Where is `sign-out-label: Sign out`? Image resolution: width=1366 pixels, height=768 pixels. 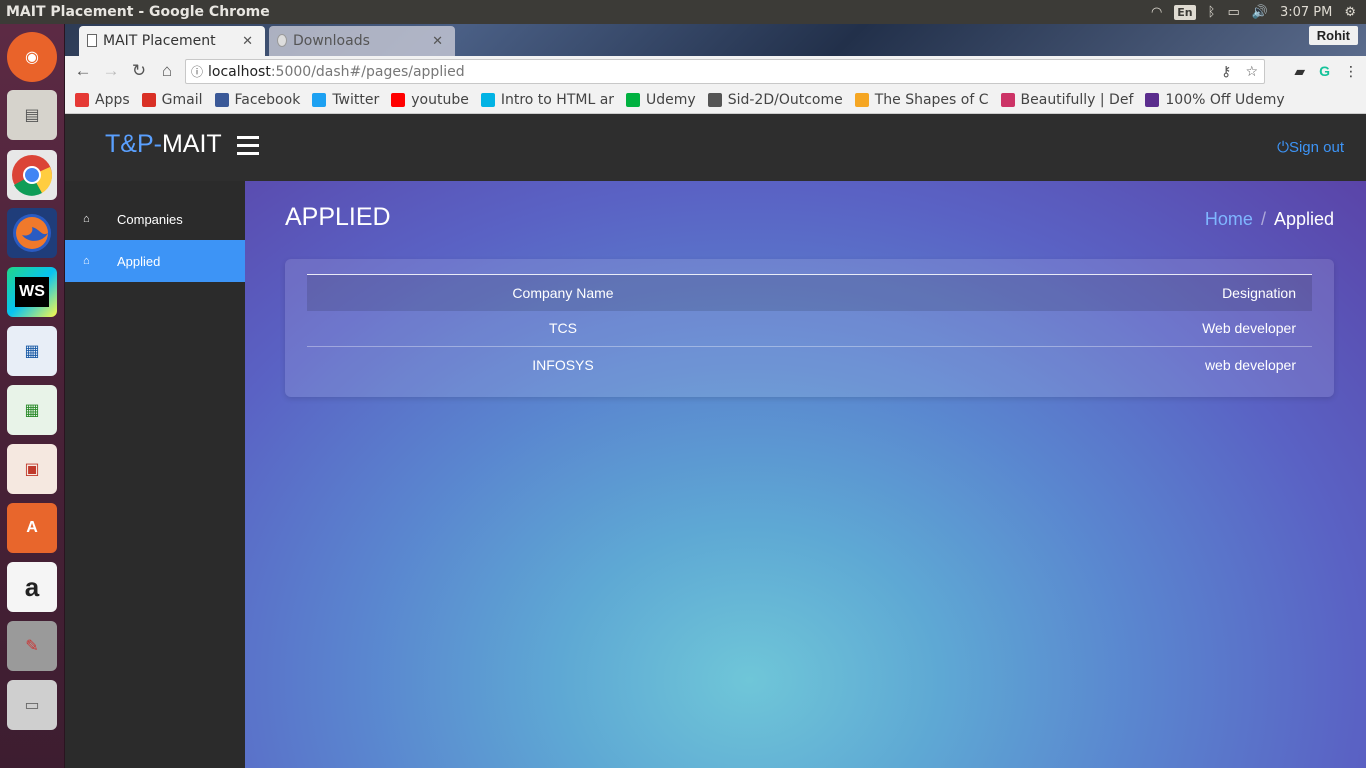 sign-out-label: Sign out is located at coordinates (1316, 147).